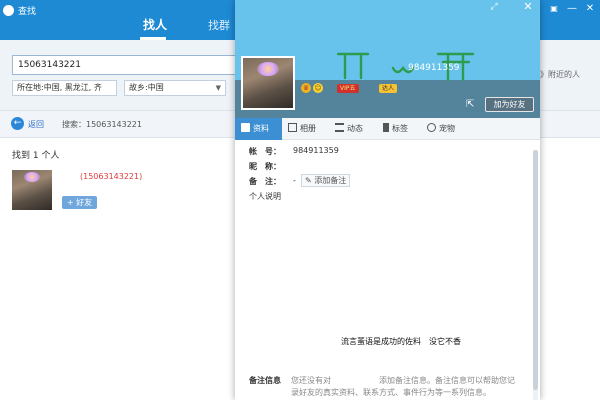  I want to click on location-dropdown: 所在地:中国, 黑龙江, 齐, so click(64, 88).